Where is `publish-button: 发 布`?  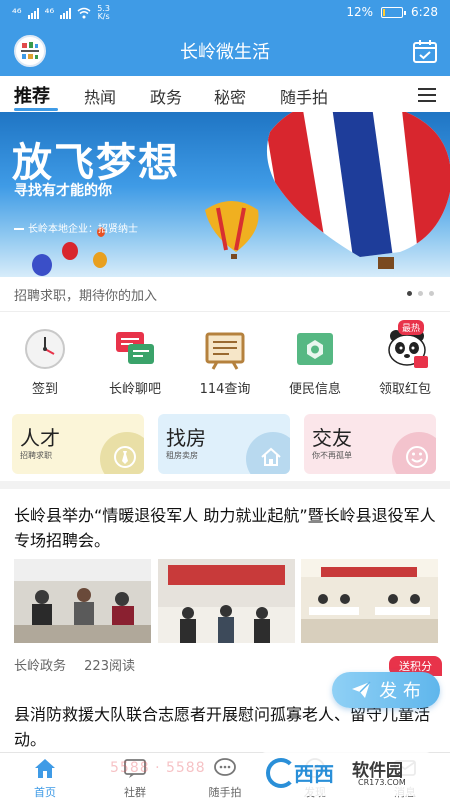 publish-button: 发 布 is located at coordinates (386, 690).